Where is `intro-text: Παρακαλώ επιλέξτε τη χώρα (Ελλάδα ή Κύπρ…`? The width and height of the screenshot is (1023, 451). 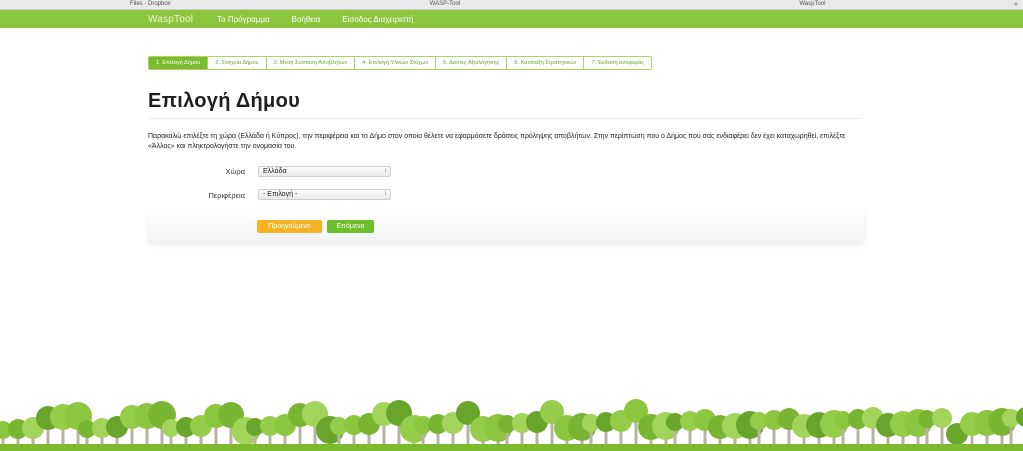 intro-text: Παρακαλώ επιλέξτε τη χώρα (Ελλάδα ή Κύπρ… is located at coordinates (497, 141).